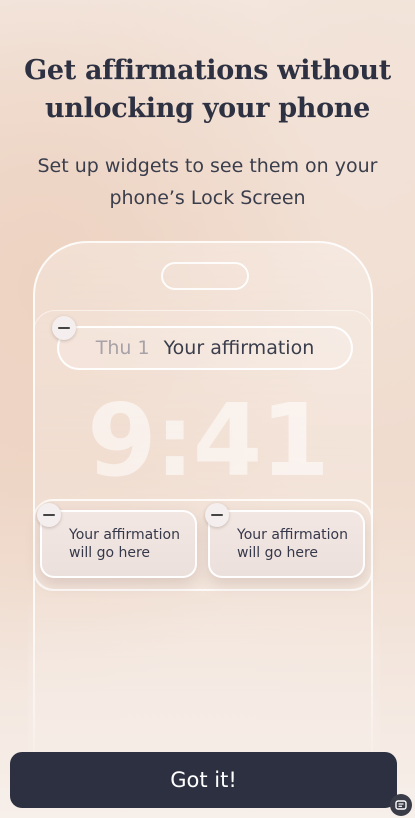 The image size is (415, 818). What do you see at coordinates (207, 108) in the screenshot?
I see `title-line-2: unlocking your phone` at bounding box center [207, 108].